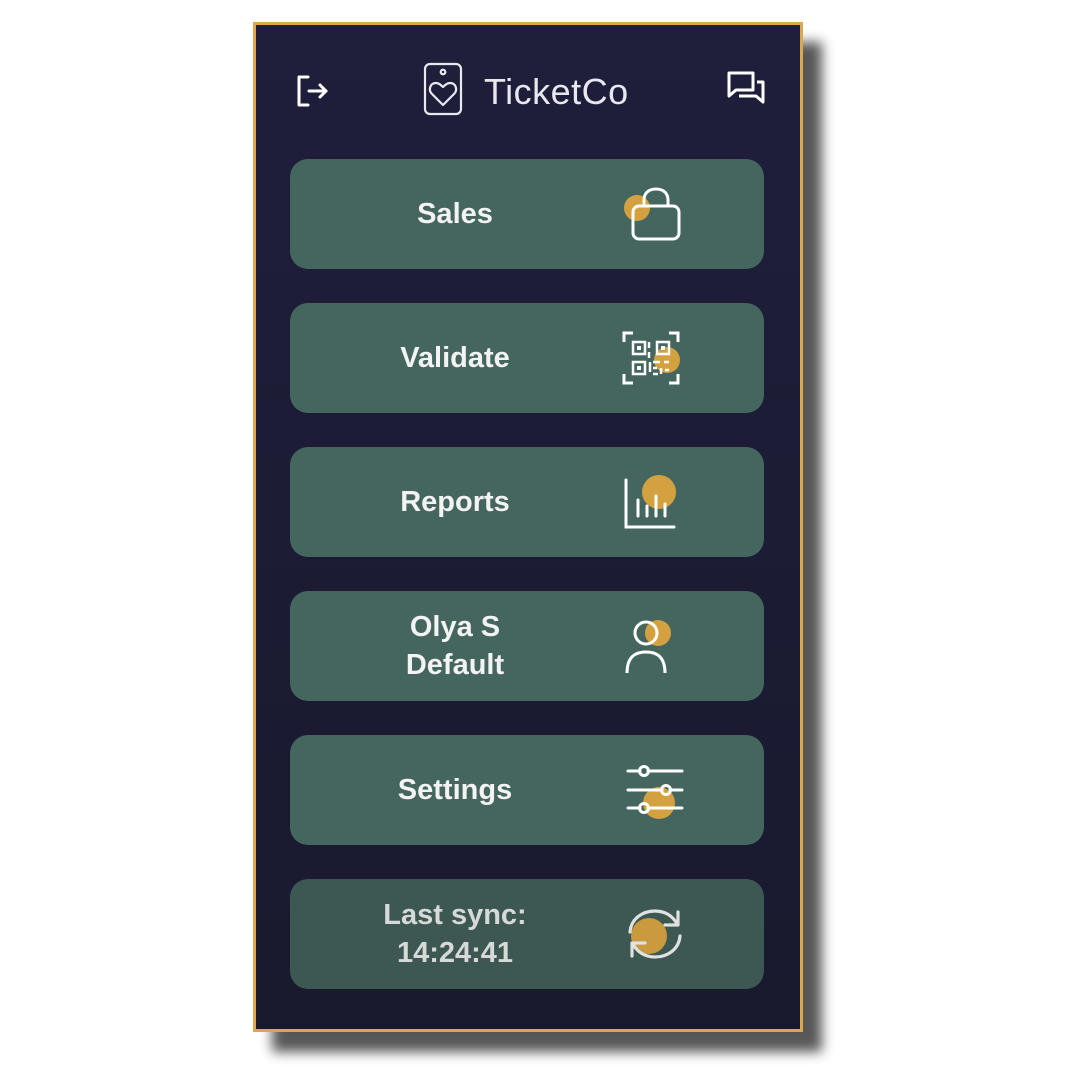  I want to click on reports-button: Reports, so click(527, 502).